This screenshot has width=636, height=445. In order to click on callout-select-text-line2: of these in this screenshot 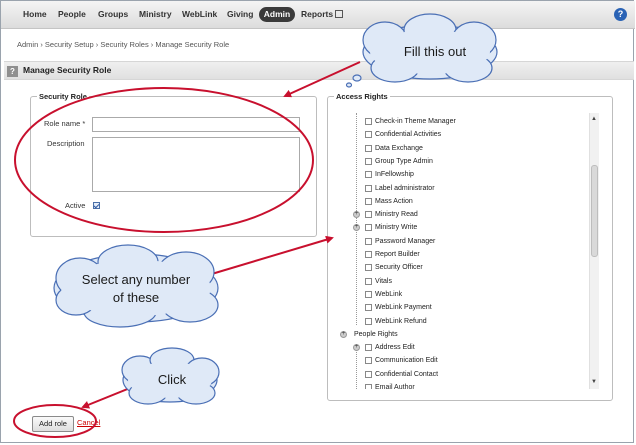, I will do `click(136, 297)`.